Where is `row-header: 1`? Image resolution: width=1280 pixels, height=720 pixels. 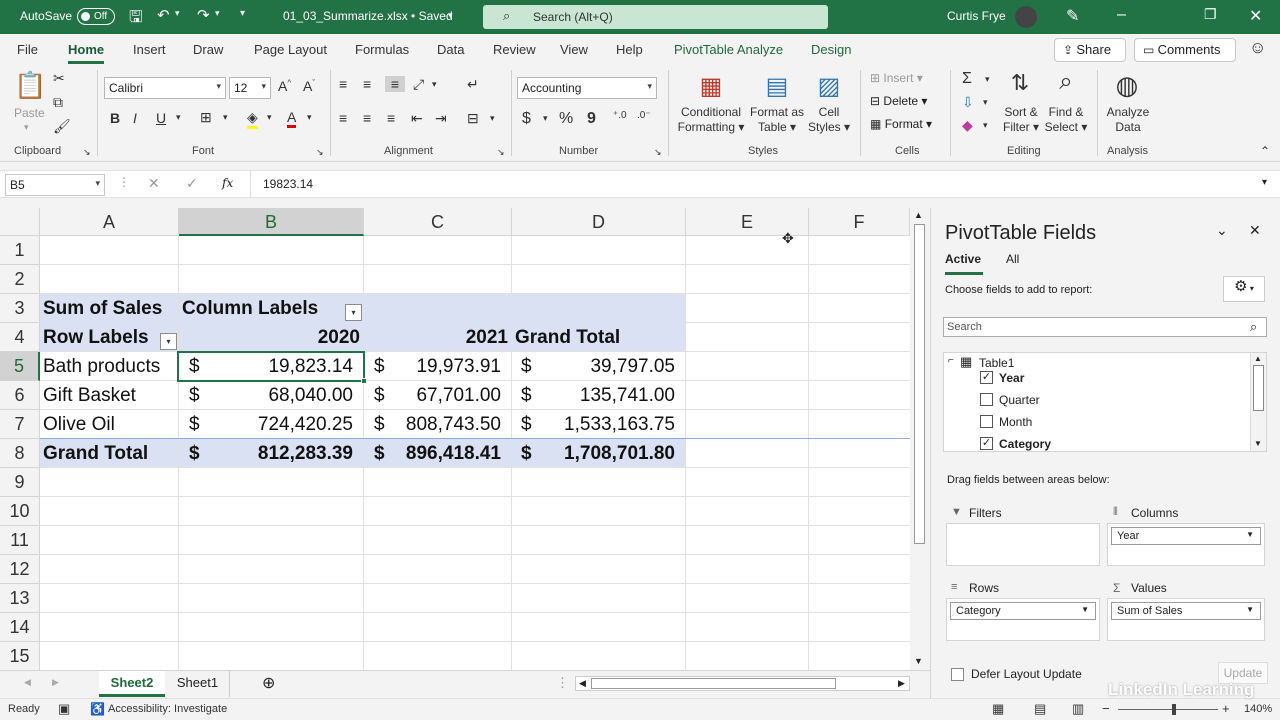 row-header: 1 is located at coordinates (20, 250).